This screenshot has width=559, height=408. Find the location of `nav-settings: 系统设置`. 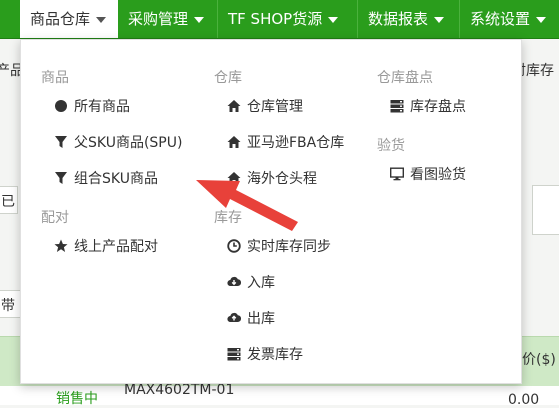

nav-settings: 系统设置 is located at coordinates (509, 19).